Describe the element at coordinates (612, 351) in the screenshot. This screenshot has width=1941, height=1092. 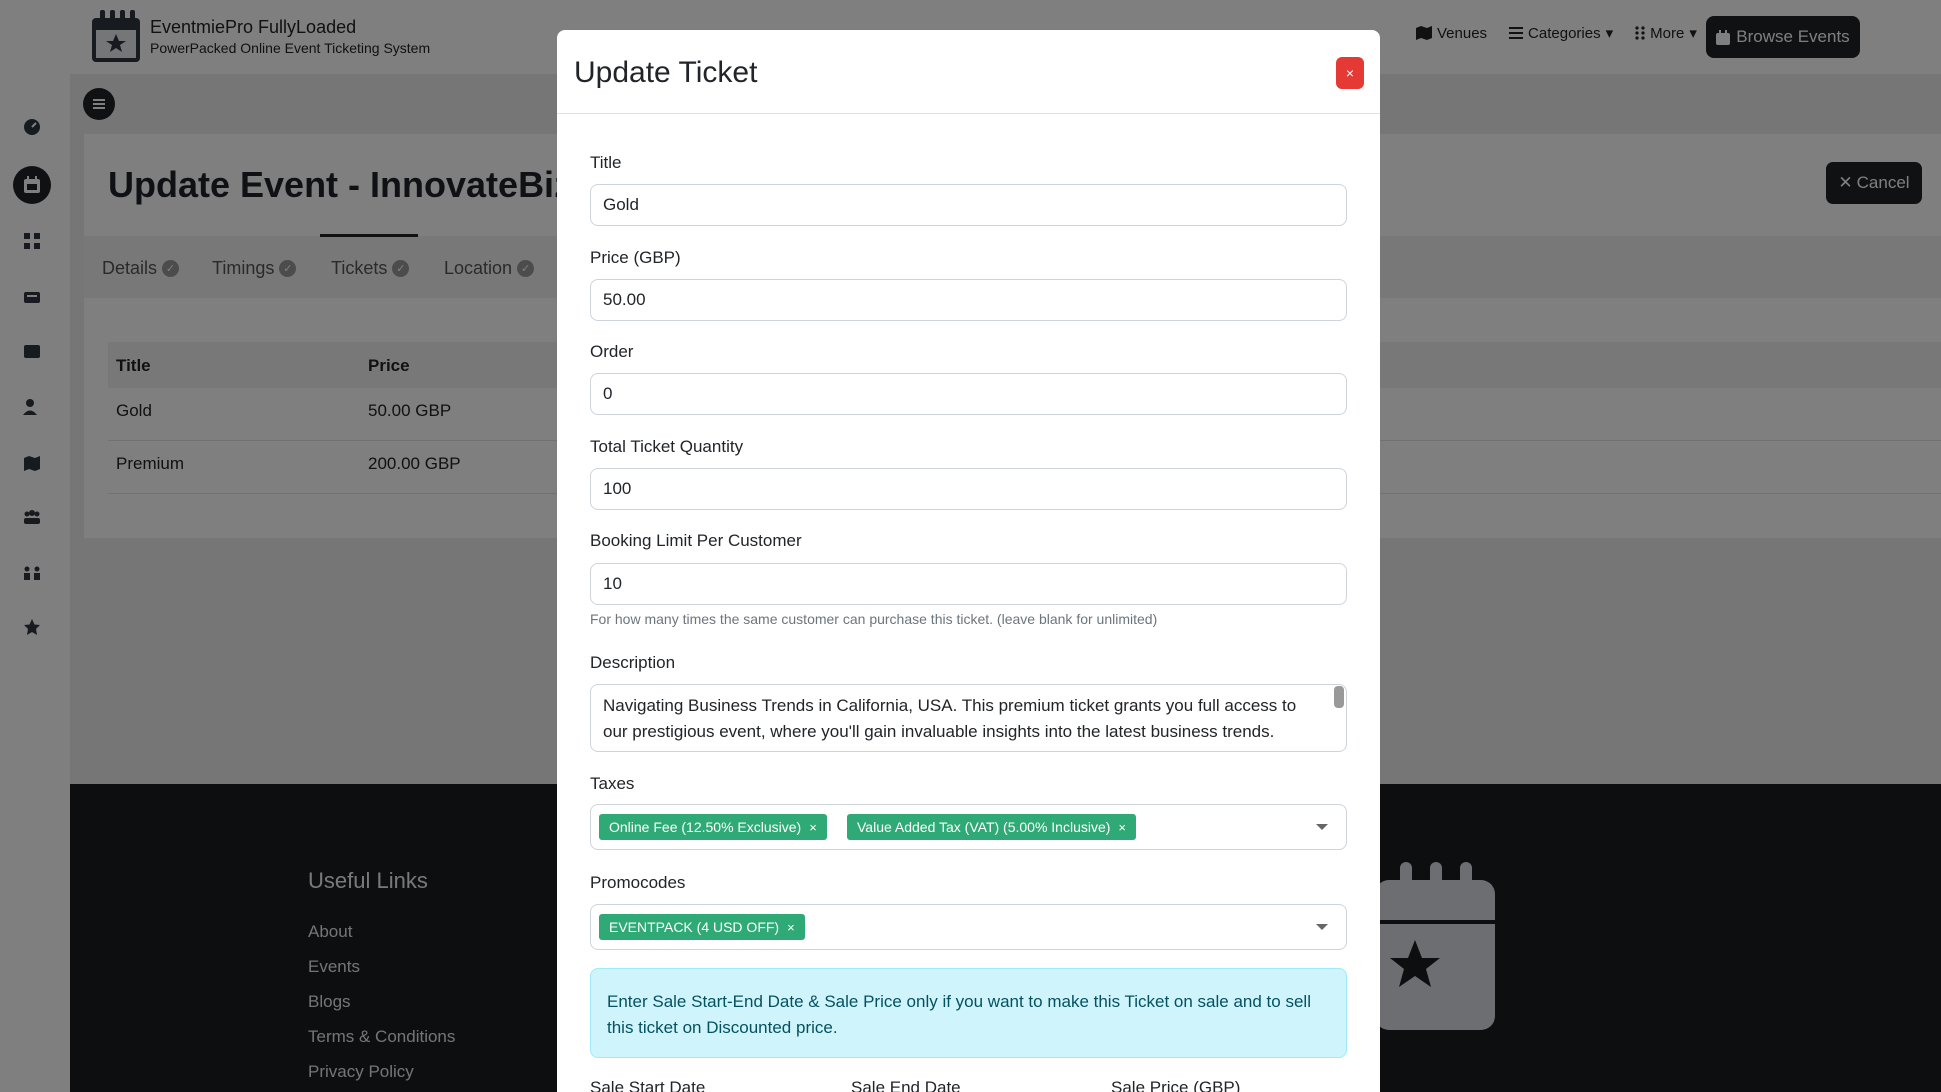
I see `order-label: Order` at that location.